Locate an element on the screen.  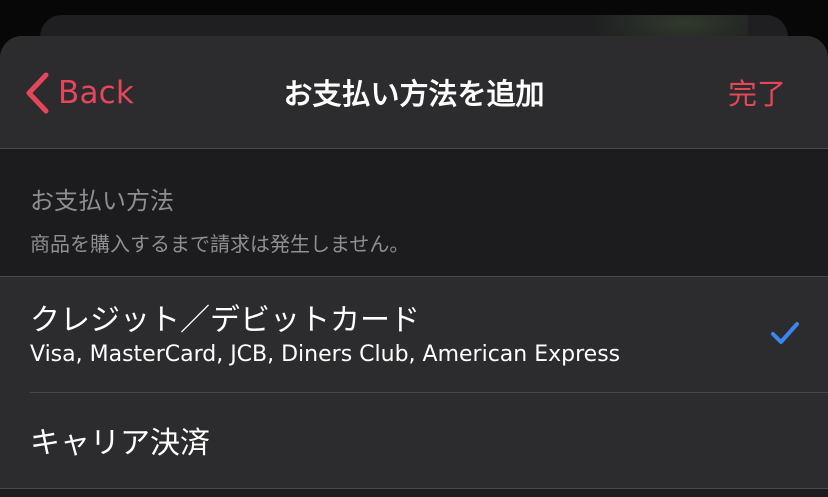
done-button: 完了 is located at coordinates (757, 92).